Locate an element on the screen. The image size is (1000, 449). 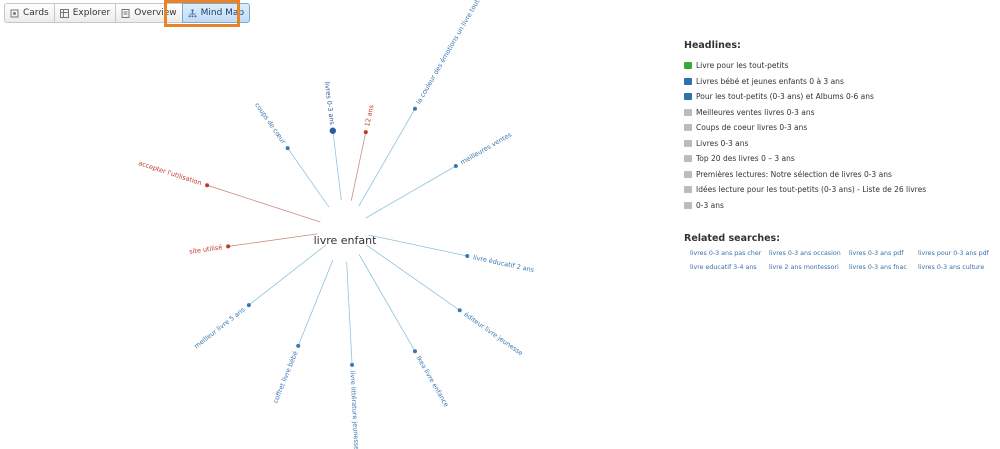
mind-map-node-label: coffret livre bébé is located at coordinates (285, 377).